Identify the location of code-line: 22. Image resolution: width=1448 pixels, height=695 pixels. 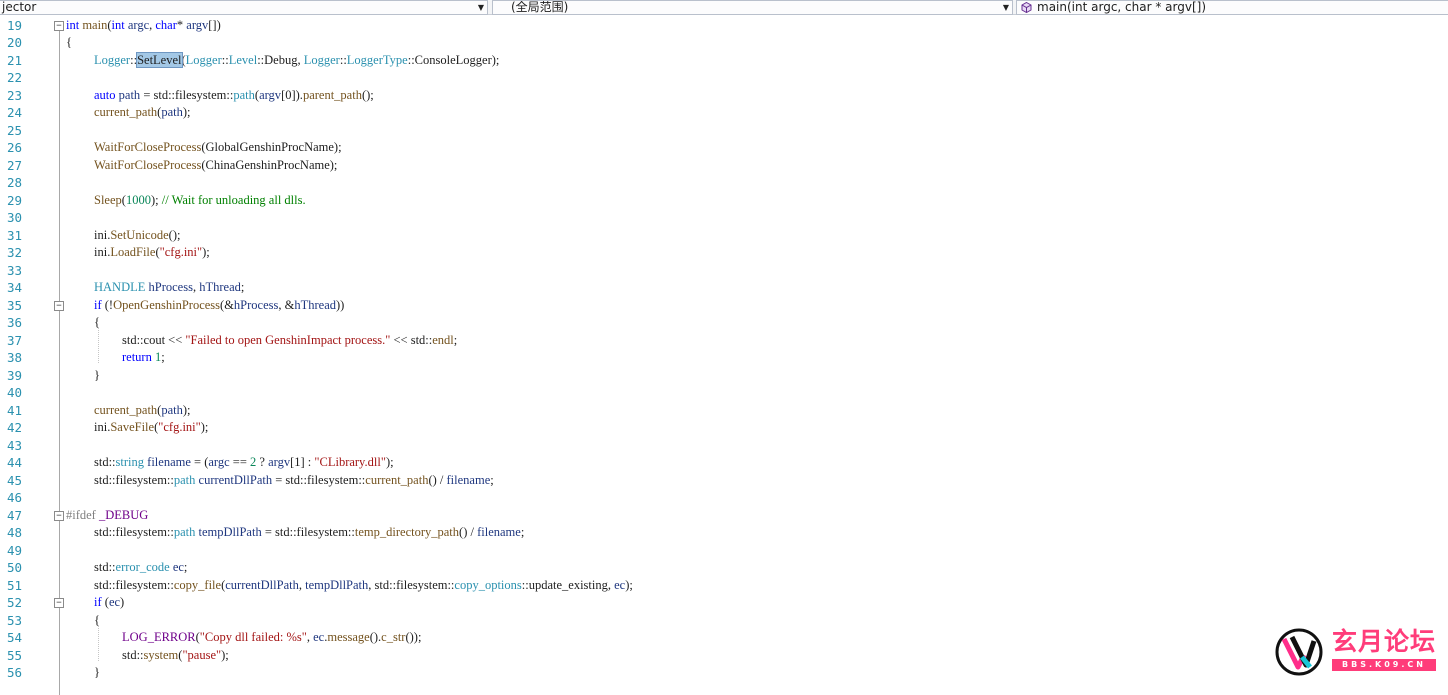
(724, 78).